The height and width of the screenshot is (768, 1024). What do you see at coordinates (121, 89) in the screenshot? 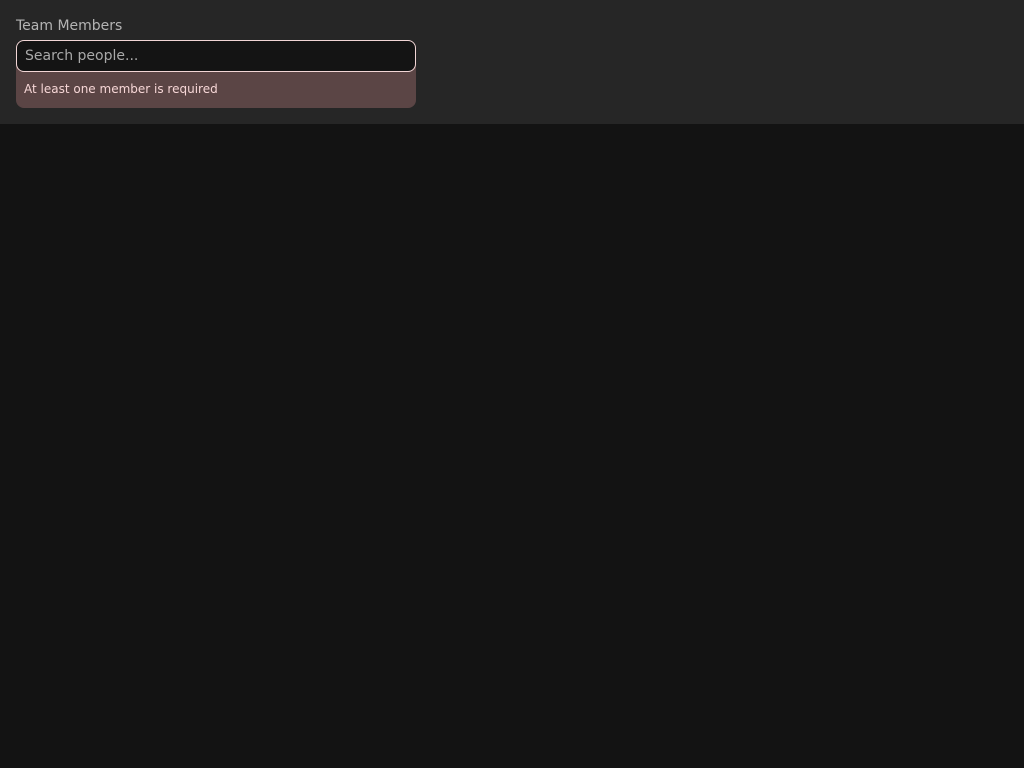
I see `validation-error-message: At least one member is required` at bounding box center [121, 89].